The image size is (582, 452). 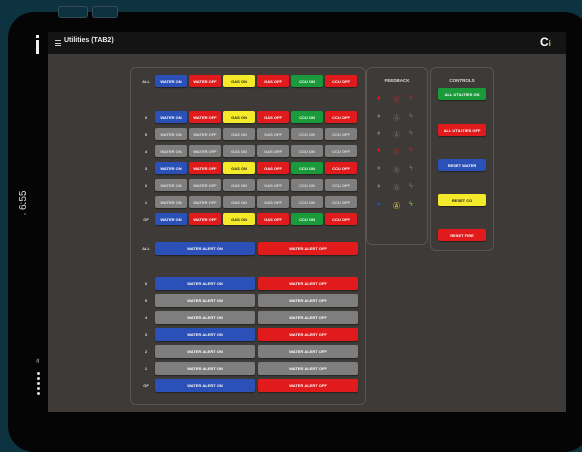 I want to click on alert-row-label: GF, so click(x=146, y=385).